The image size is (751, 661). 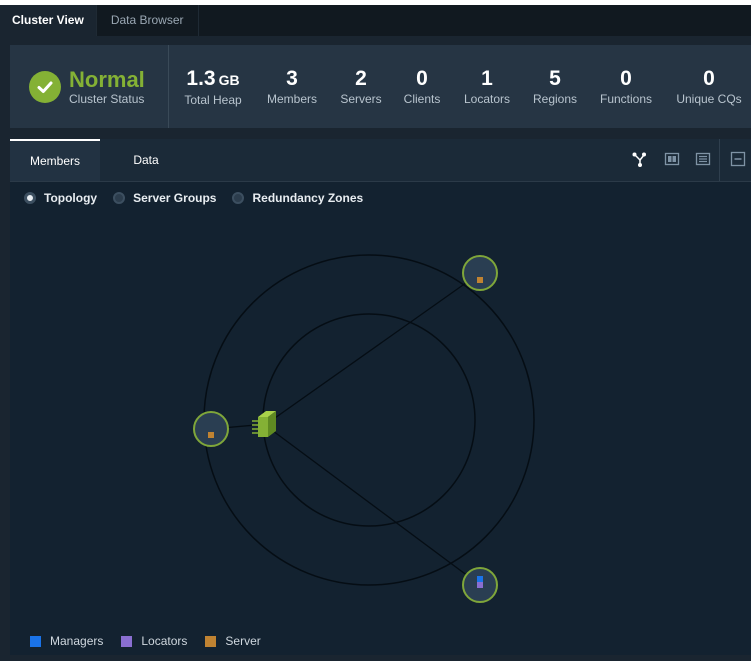 What do you see at coordinates (639, 159) in the screenshot?
I see `topology-icon` at bounding box center [639, 159].